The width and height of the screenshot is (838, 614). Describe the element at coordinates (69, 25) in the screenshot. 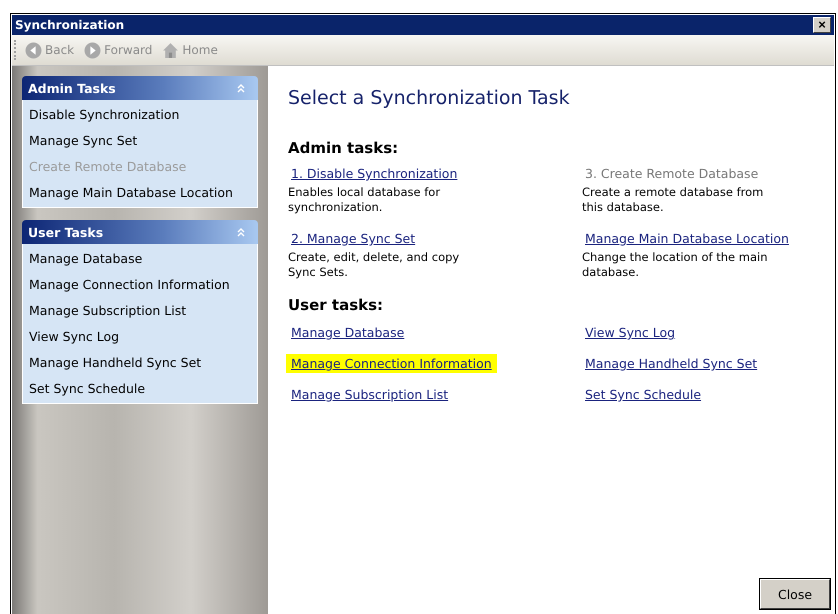

I see `window-title: Synchronization` at that location.